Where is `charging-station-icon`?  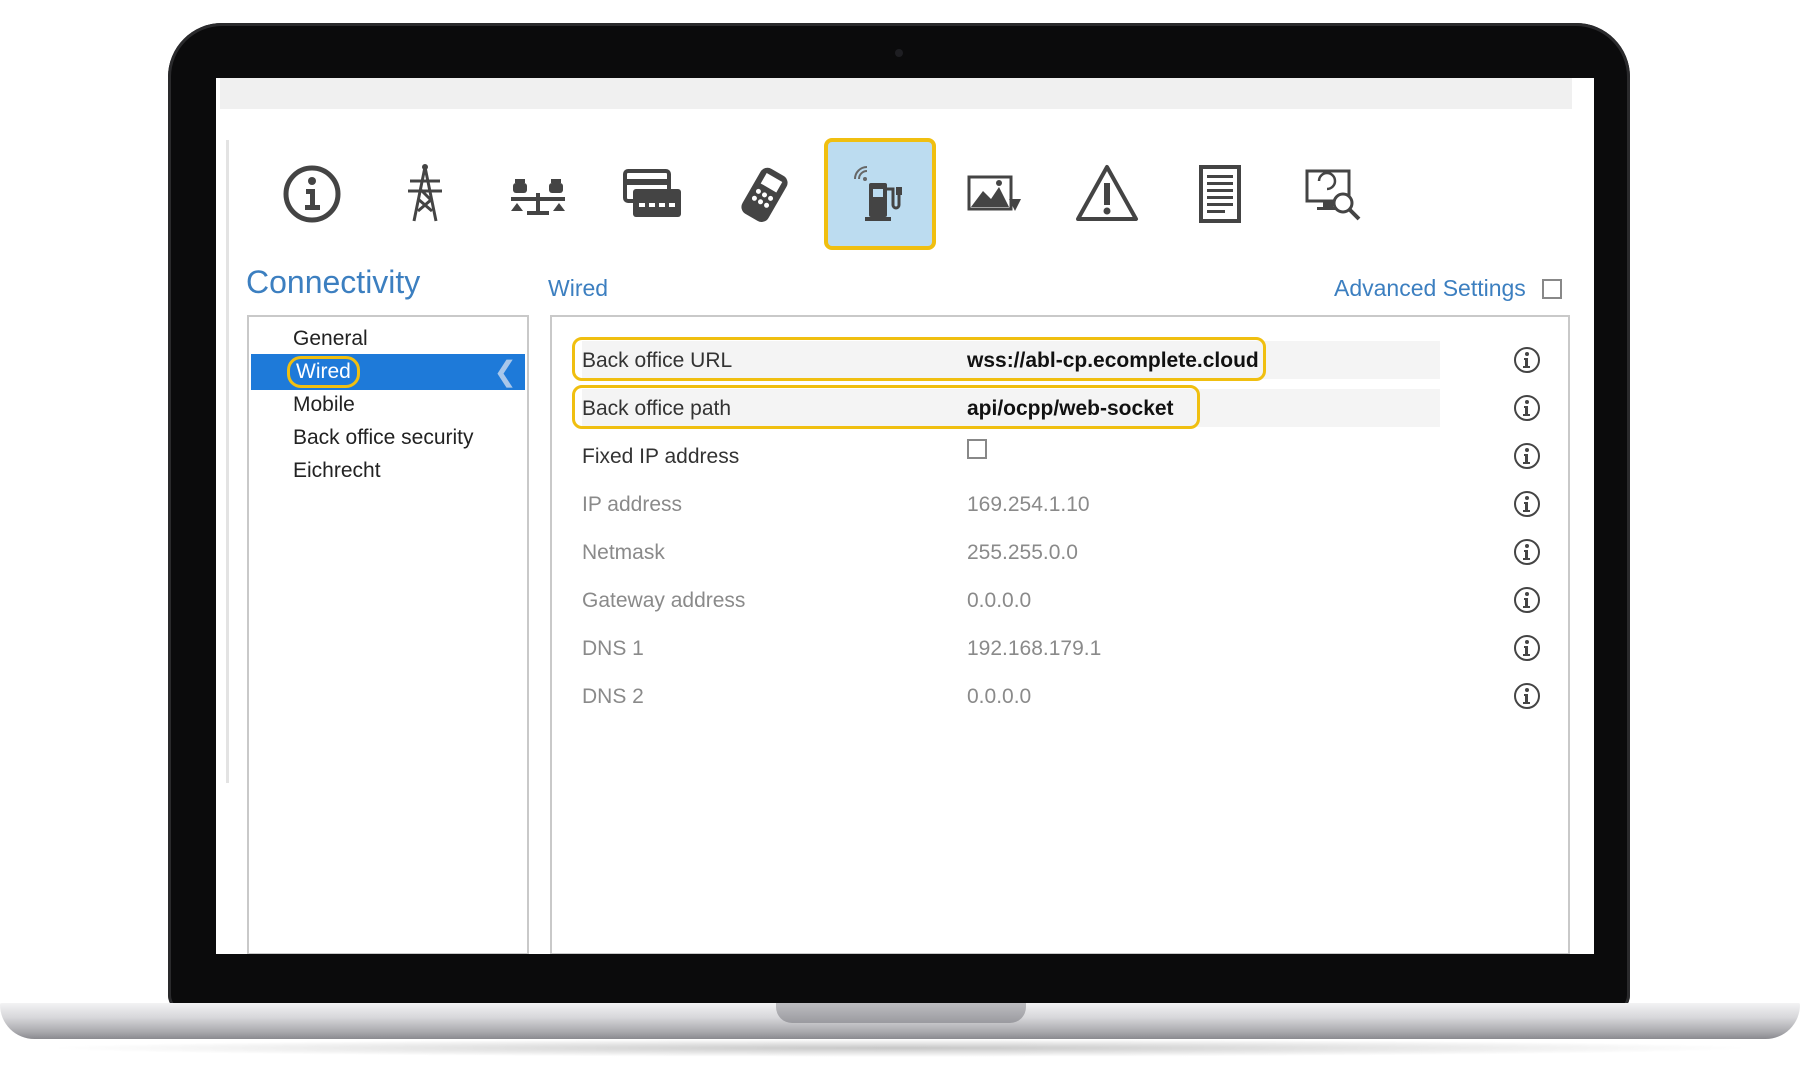 charging-station-icon is located at coordinates (880, 194).